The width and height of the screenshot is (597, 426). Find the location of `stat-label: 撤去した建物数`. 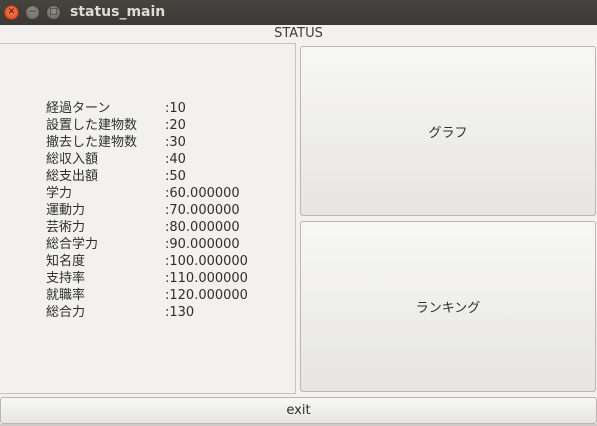

stat-label: 撤去した建物数 is located at coordinates (92, 142).